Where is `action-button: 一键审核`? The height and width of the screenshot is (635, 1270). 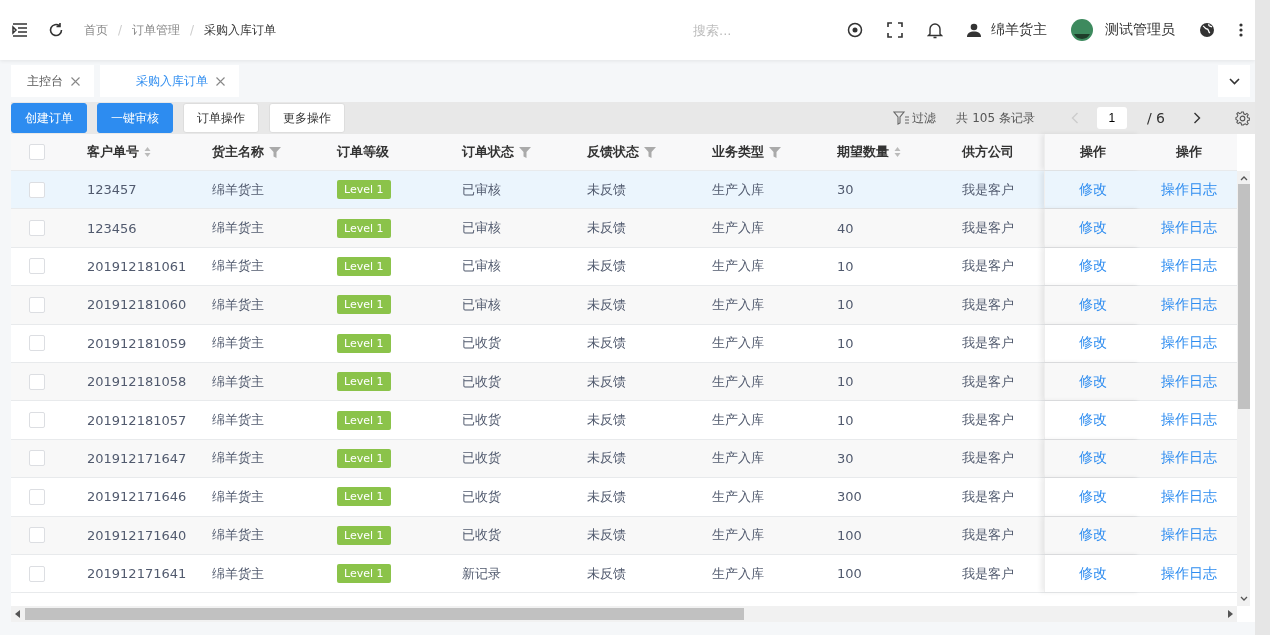
action-button: 一键审核 is located at coordinates (135, 118).